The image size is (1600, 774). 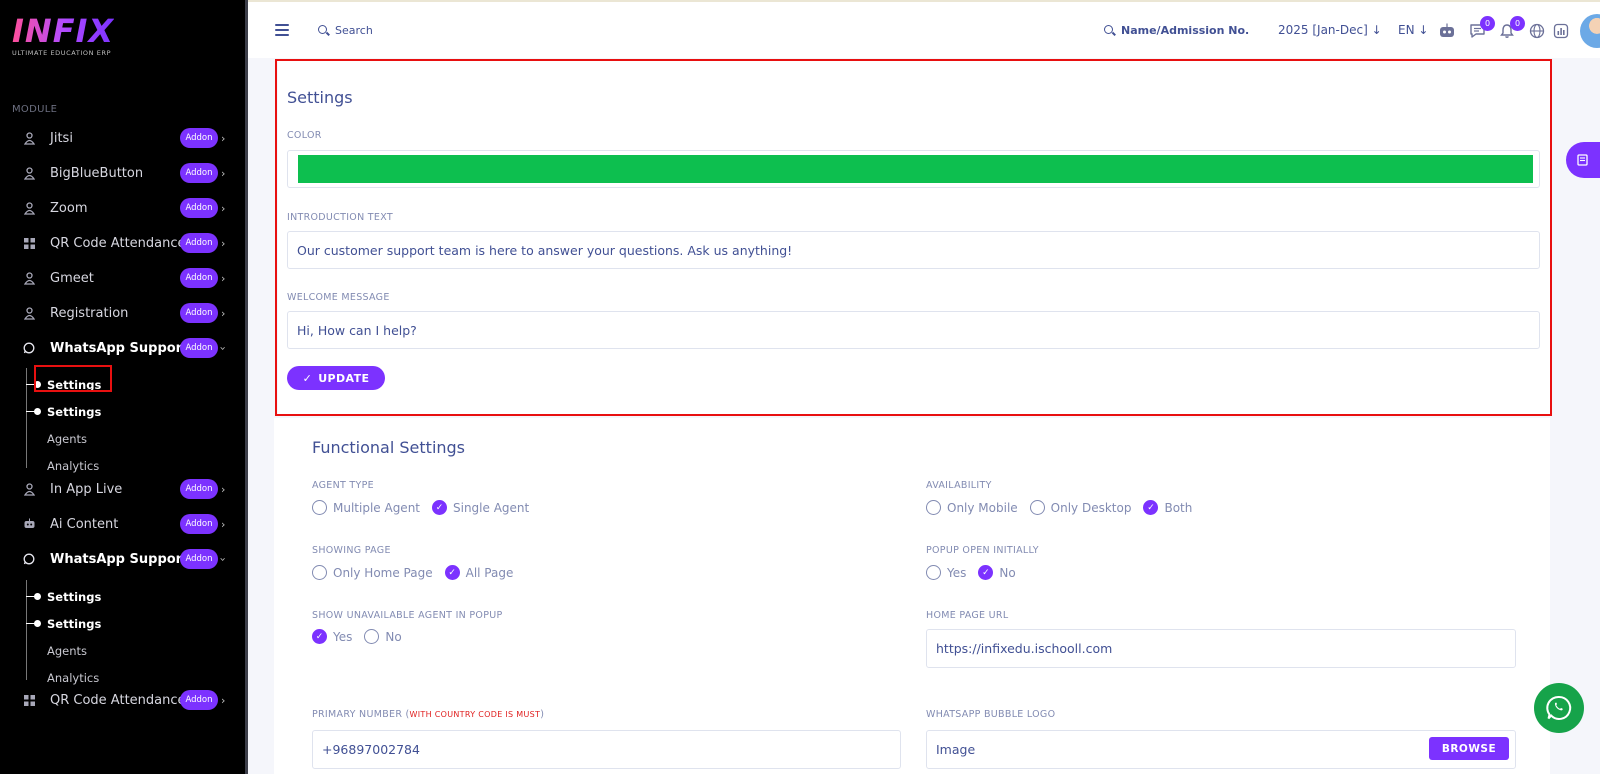 What do you see at coordinates (1590, 31) in the screenshot?
I see `avatar` at bounding box center [1590, 31].